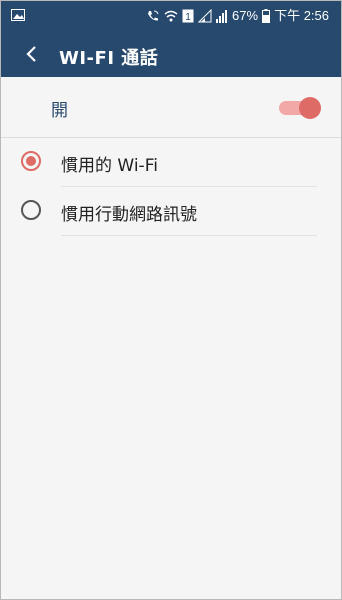 This screenshot has height=600, width=342. I want to click on sim-badge: 1, so click(188, 17).